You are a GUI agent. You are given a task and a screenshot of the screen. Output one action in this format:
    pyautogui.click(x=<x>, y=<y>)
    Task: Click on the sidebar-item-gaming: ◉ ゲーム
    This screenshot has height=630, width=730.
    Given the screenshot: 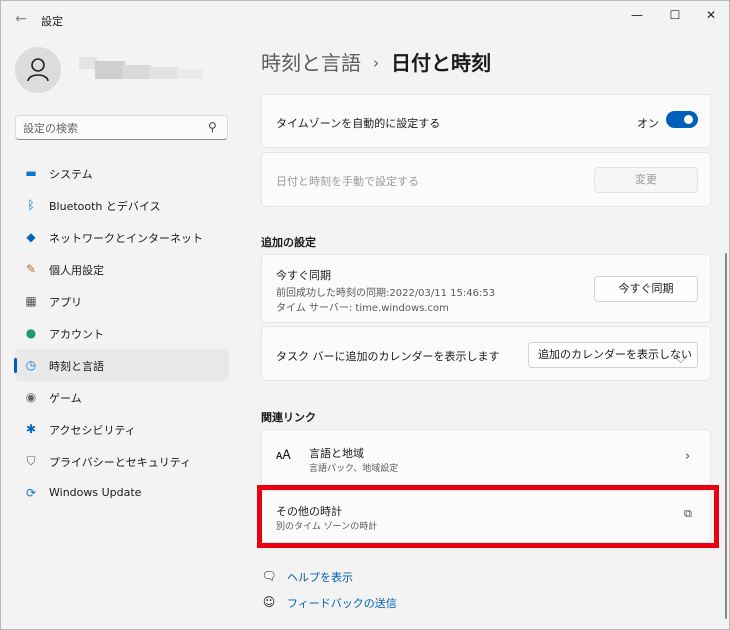 What is the action you would take?
    pyautogui.click(x=122, y=397)
    